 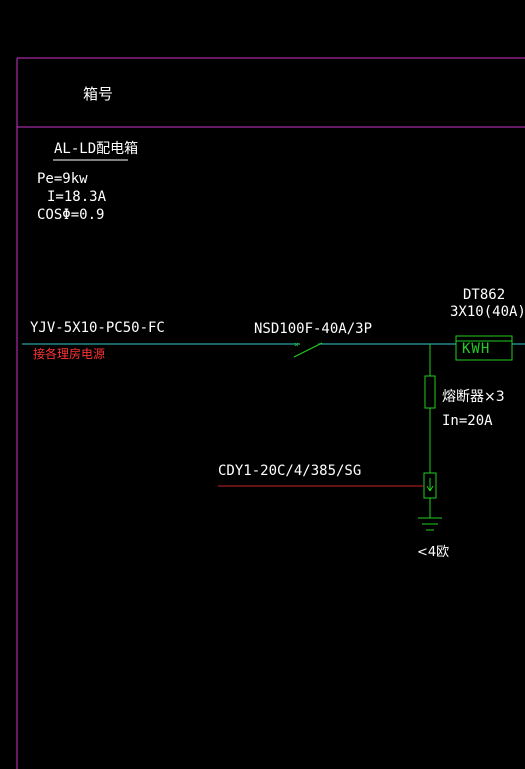 I want to click on fuse-symbol, so click(x=430, y=392).